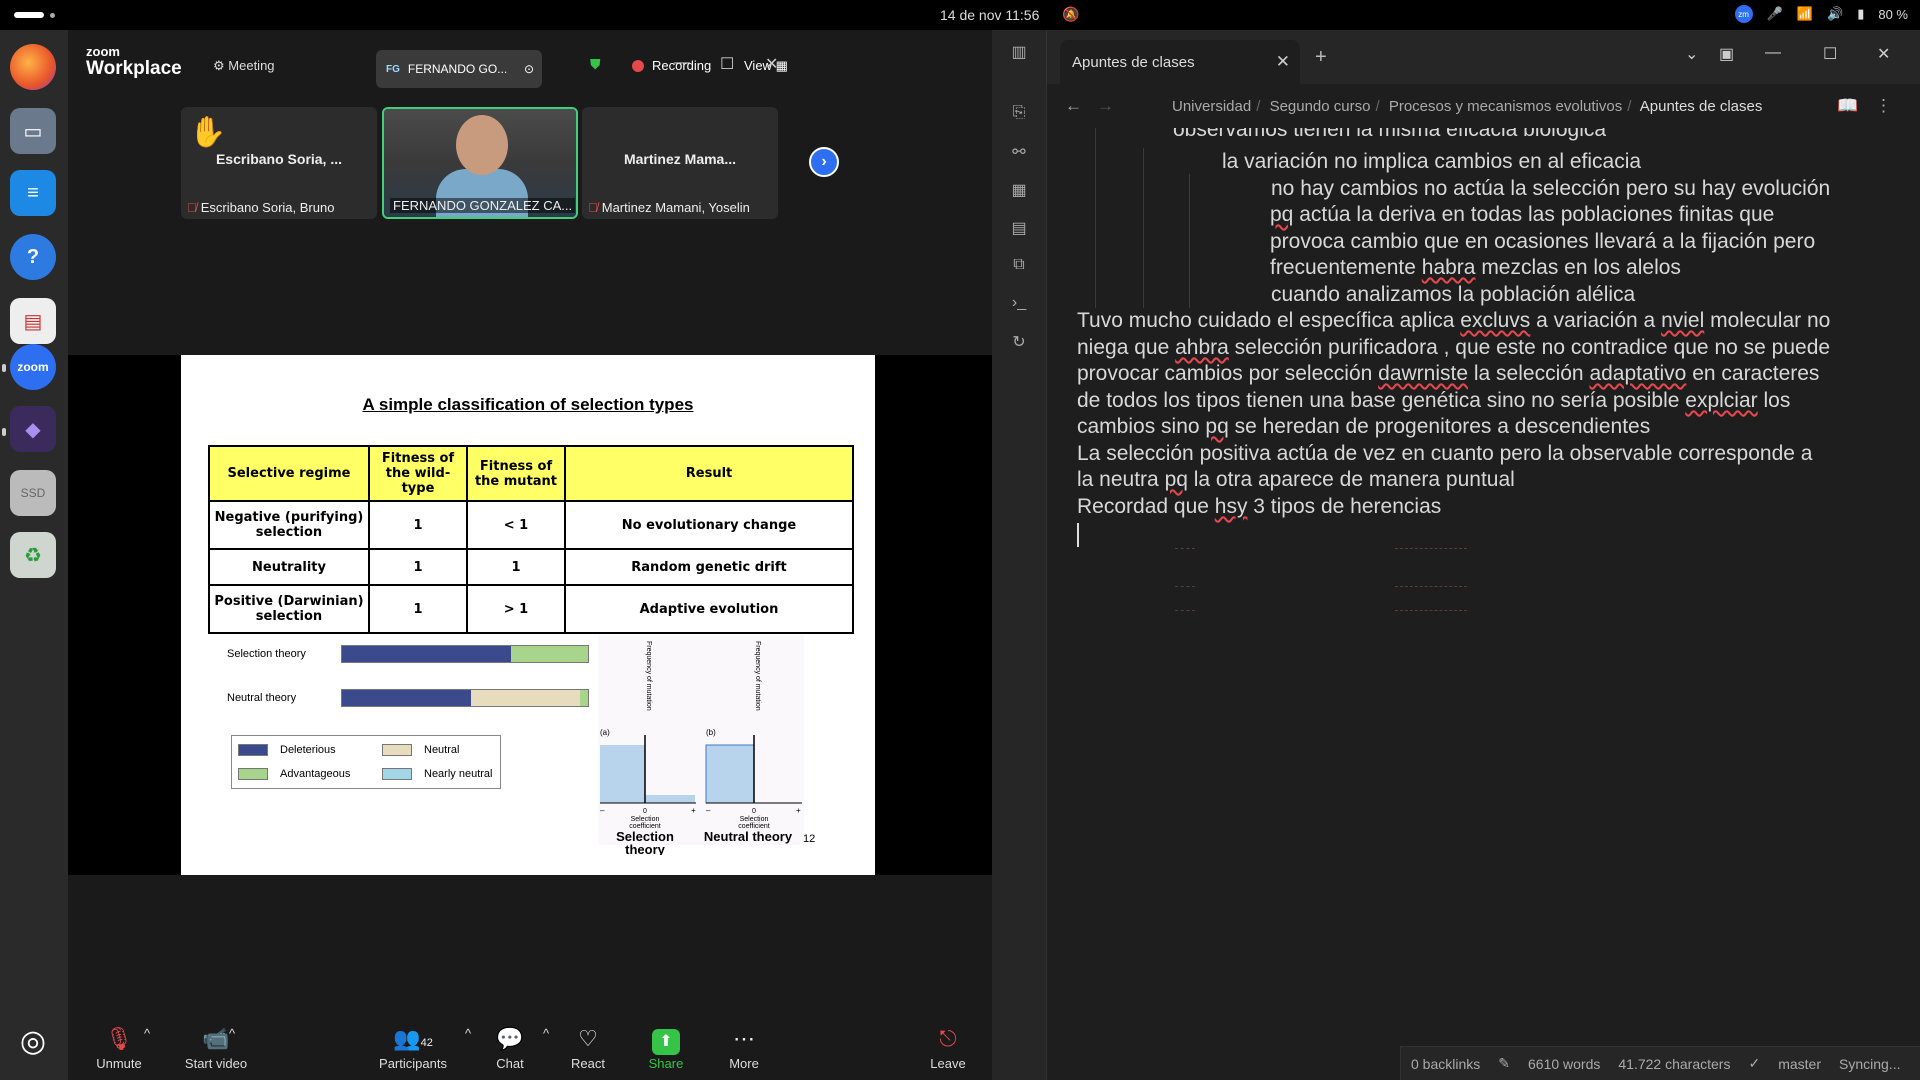  Describe the element at coordinates (1504, 1063) in the screenshot. I see `edit-pencil-icon: ✎` at that location.